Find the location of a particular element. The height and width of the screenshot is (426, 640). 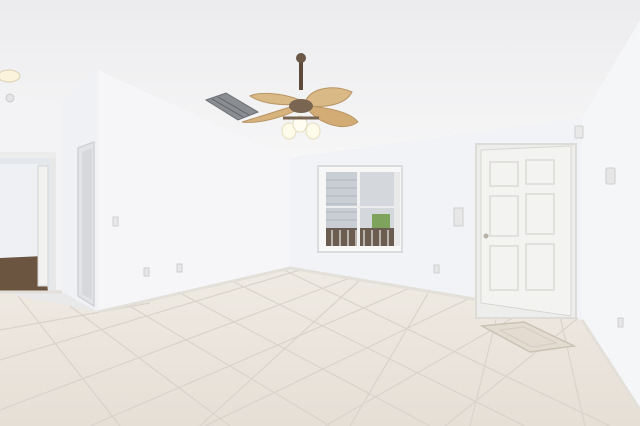

window-sash is located at coordinates (360, 207).